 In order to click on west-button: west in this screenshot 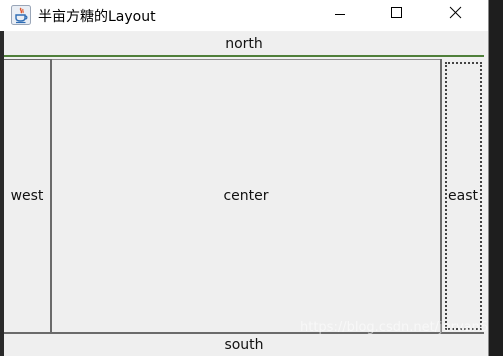, I will do `click(28, 195)`.